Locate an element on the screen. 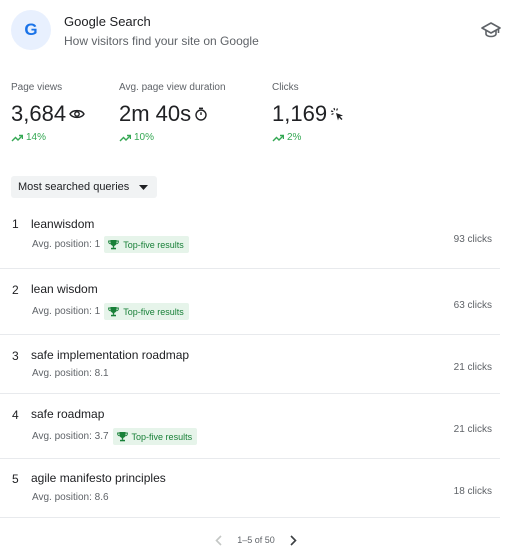 The height and width of the screenshot is (556, 512). metric-avg-duration: Avg. page view duration 2m 40s 10% is located at coordinates (172, 112).